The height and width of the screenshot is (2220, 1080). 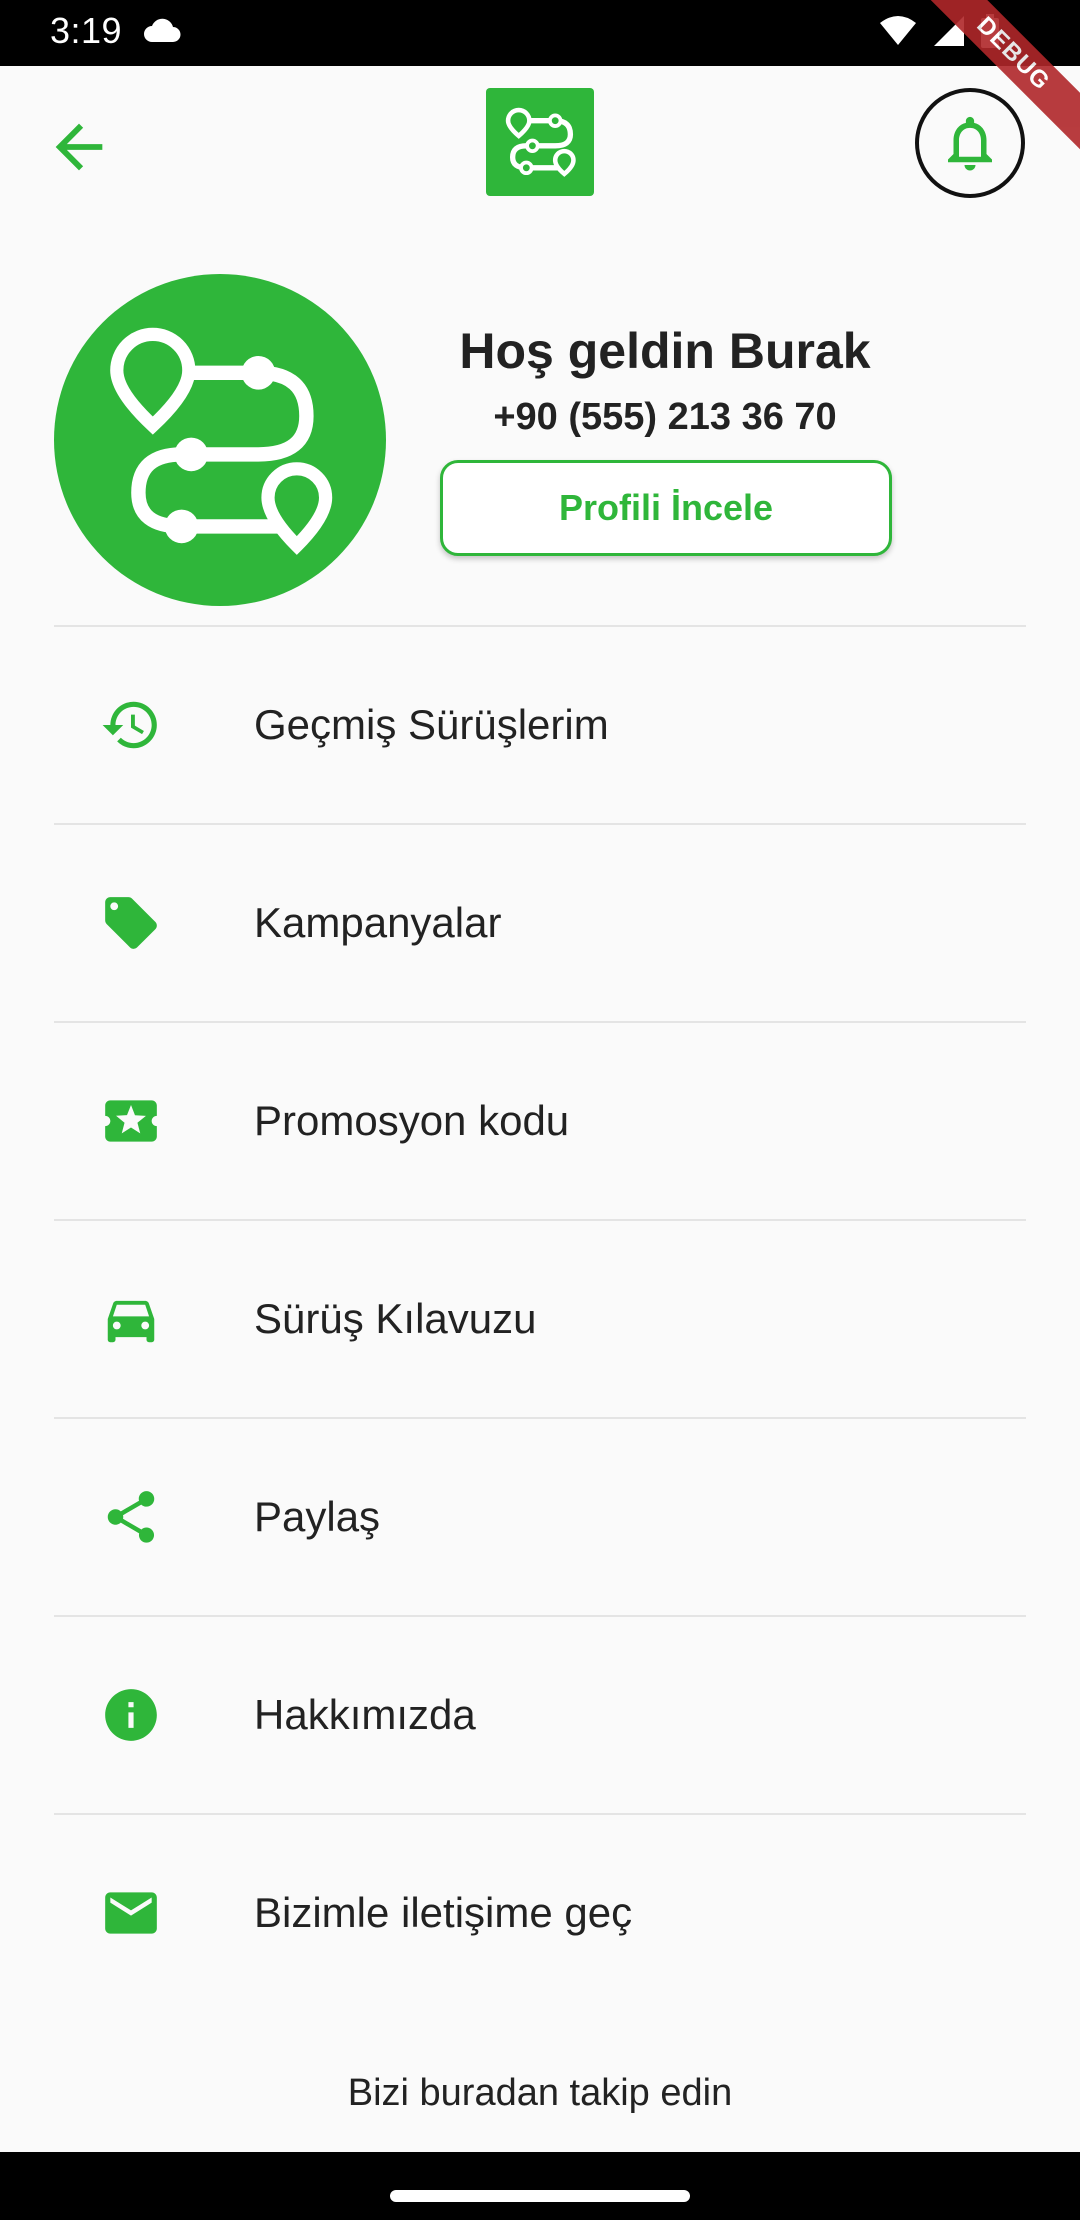 I want to click on notifications-button, so click(x=970, y=143).